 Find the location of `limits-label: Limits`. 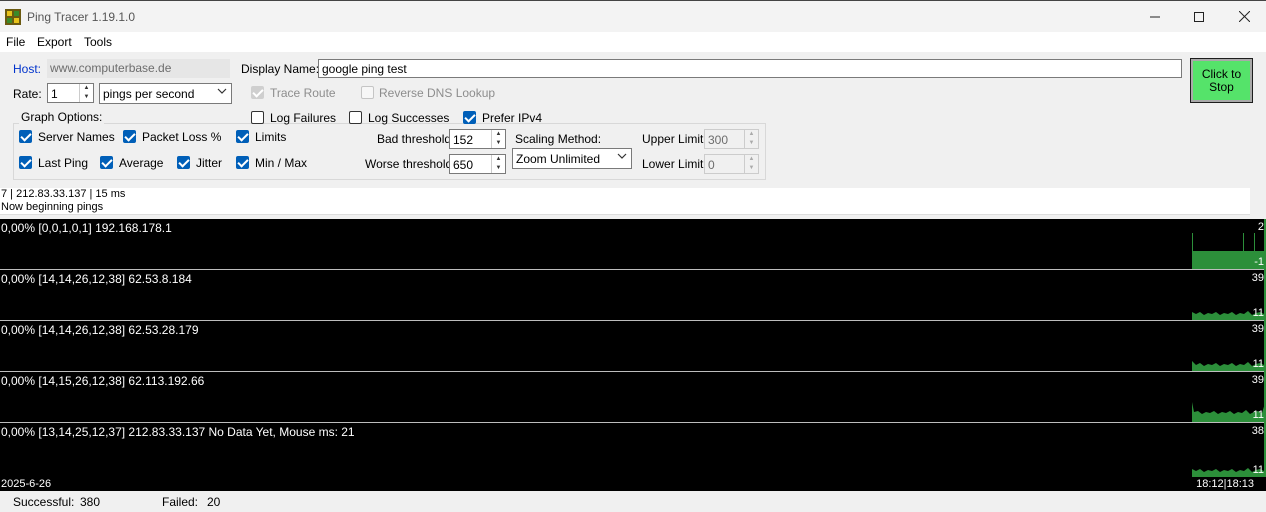

limits-label: Limits is located at coordinates (271, 137).